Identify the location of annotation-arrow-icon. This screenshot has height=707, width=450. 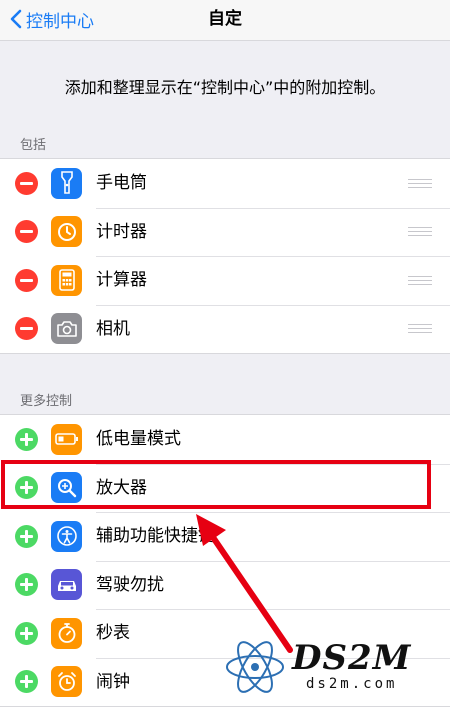
(244, 583).